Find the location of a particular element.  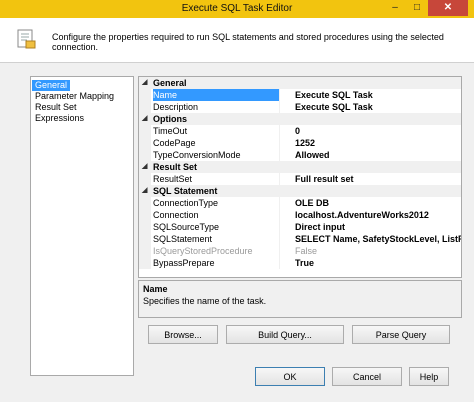

property-value: OLE DB is located at coordinates (378, 203).